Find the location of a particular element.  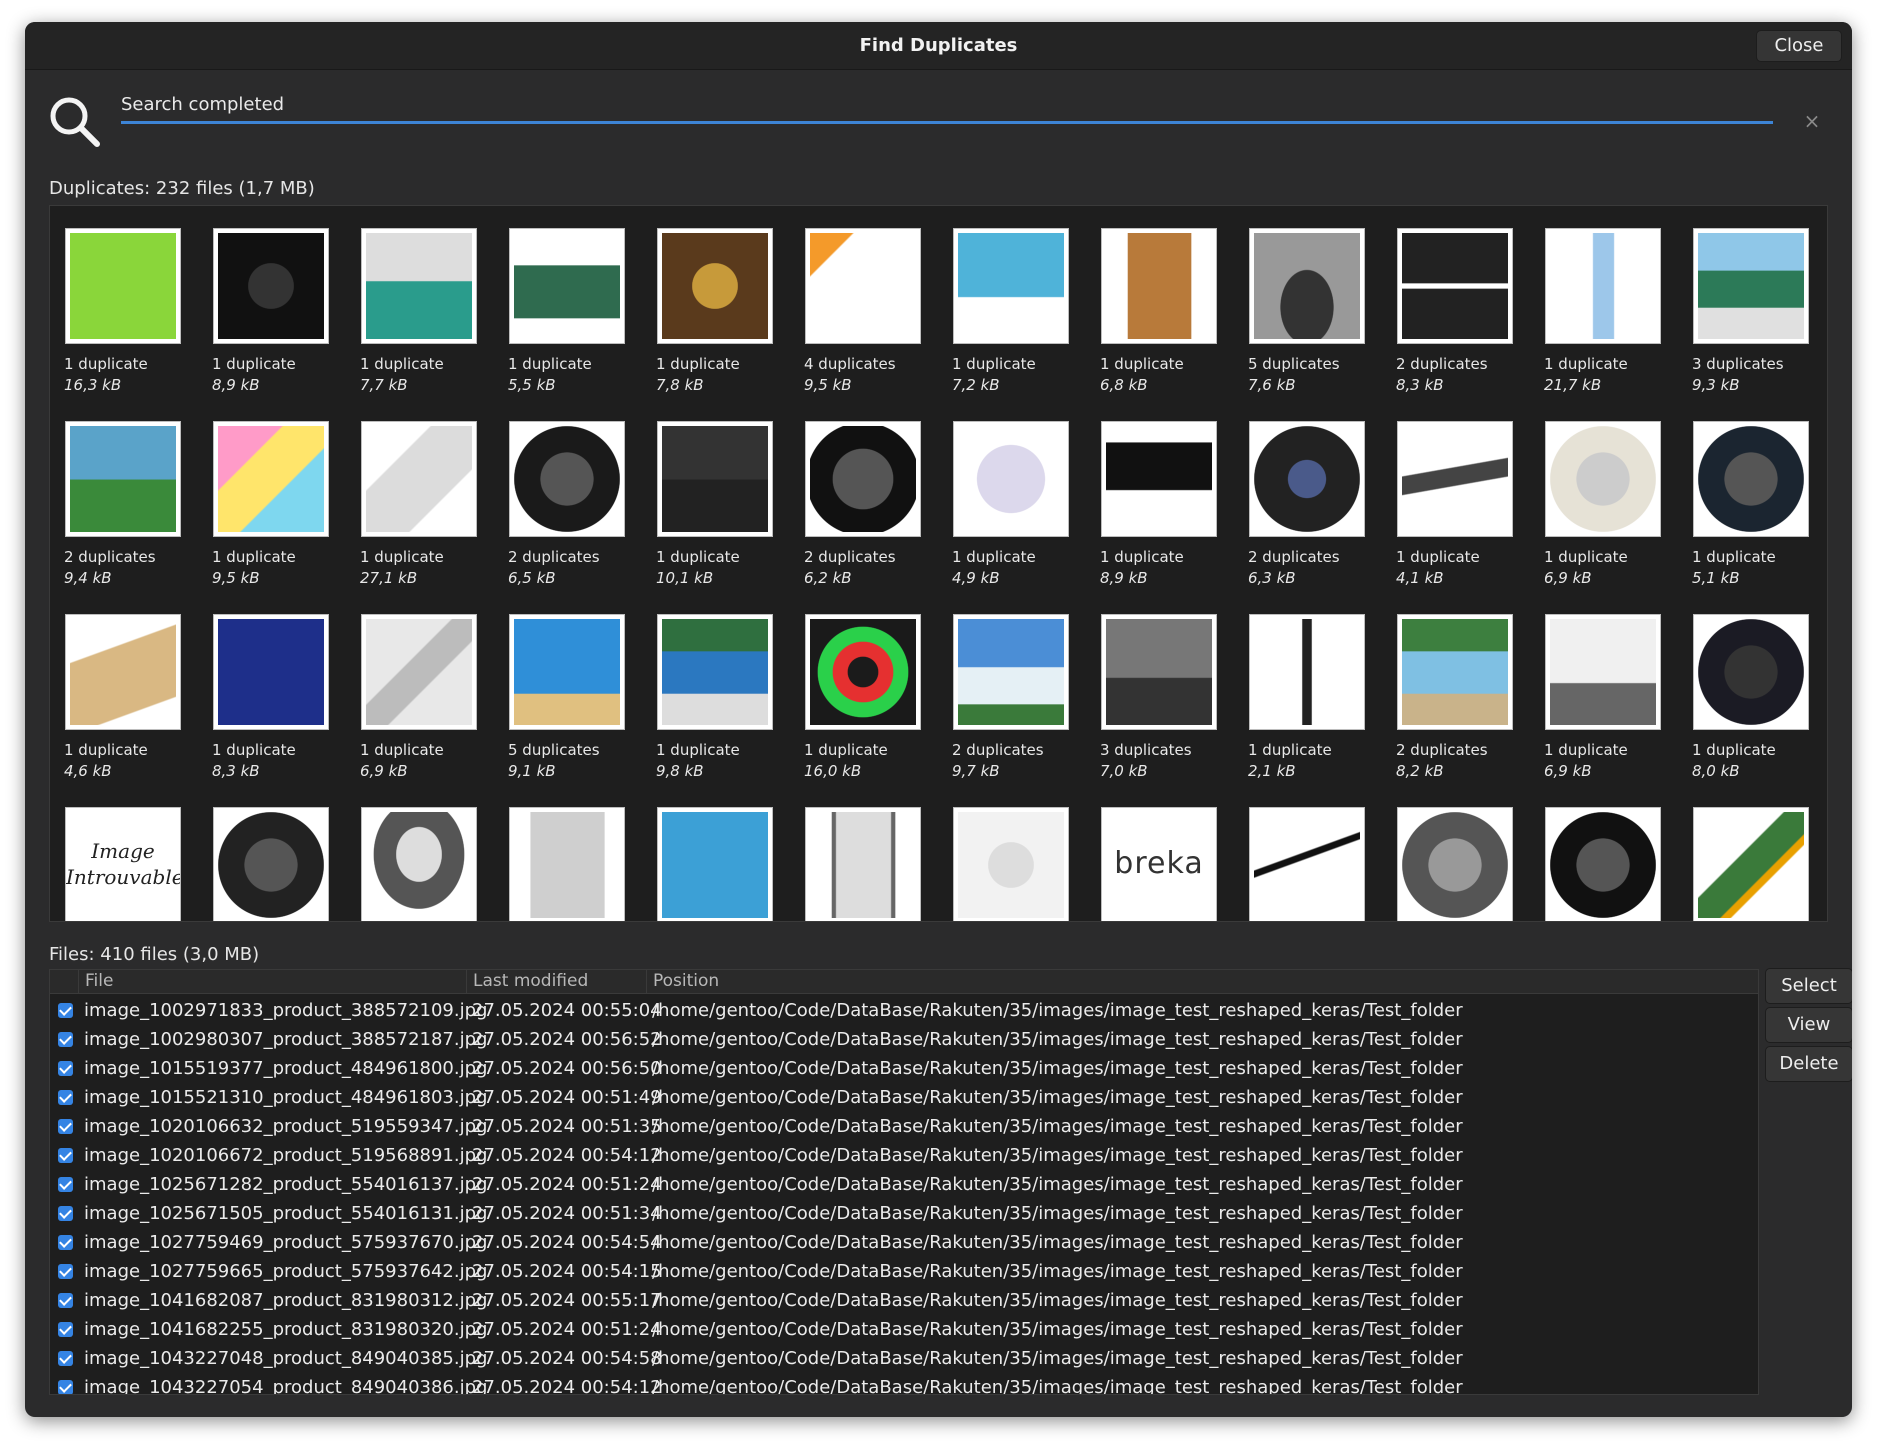

duplicate-card: 1 duplicate 10,1 kB is located at coordinates (721, 511).